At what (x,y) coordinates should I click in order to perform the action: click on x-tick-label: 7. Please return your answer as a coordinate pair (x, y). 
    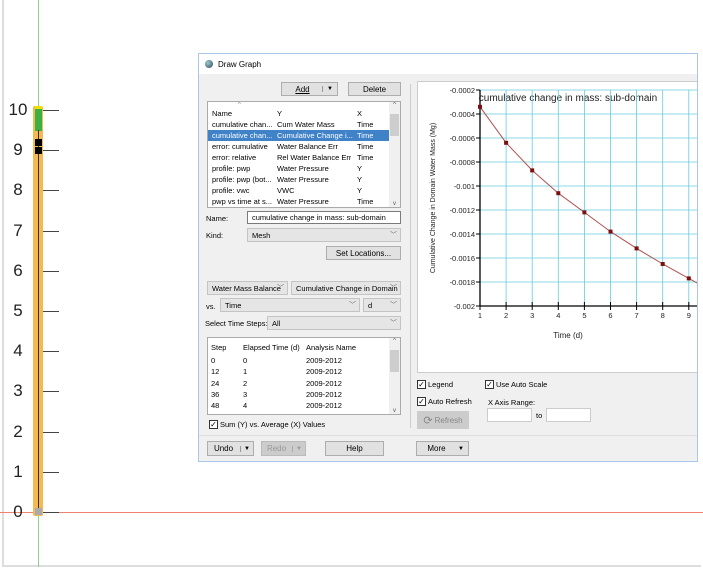
    Looking at the image, I should click on (637, 315).